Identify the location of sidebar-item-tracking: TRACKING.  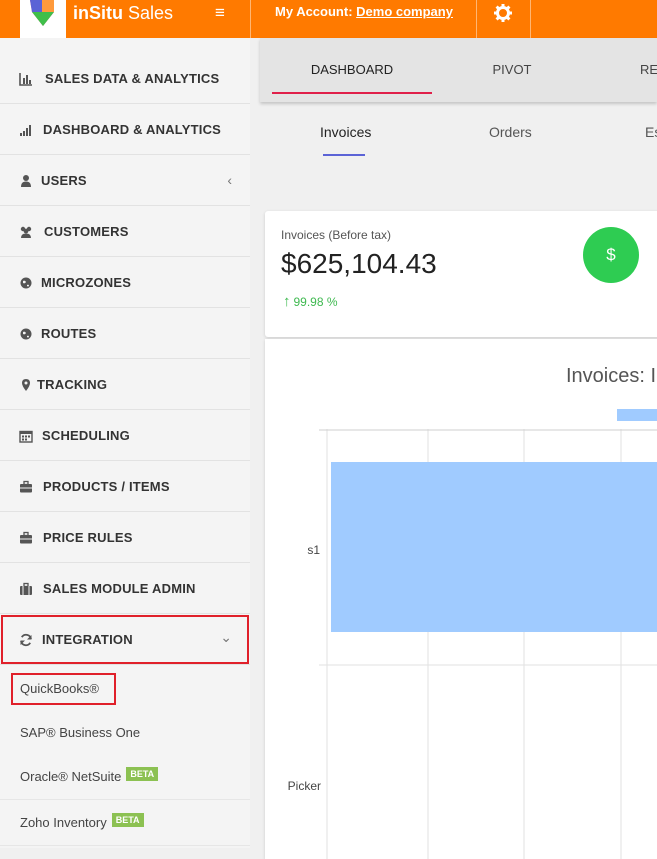
(125, 384).